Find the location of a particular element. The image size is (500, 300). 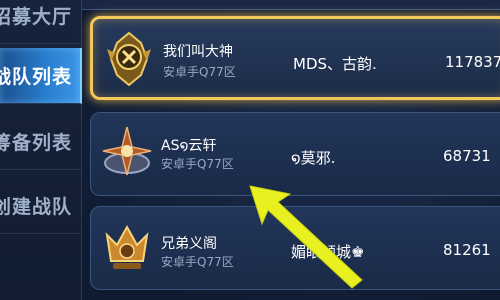

sidebar-item-label: 战队列表 is located at coordinates (36, 77).